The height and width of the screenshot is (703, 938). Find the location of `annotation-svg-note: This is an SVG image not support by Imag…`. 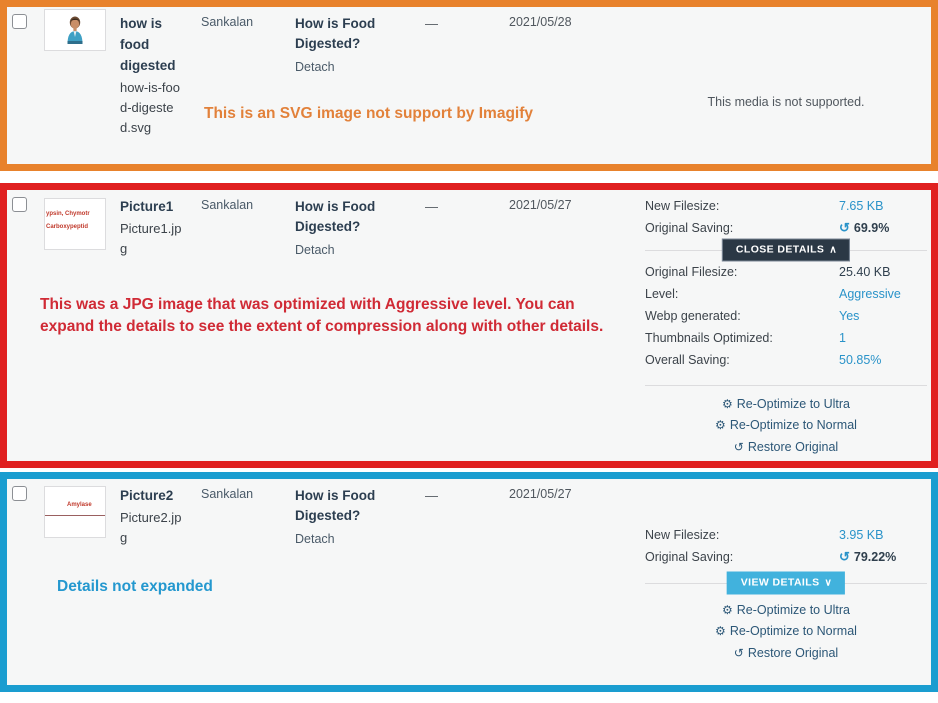

annotation-svg-note: This is an SVG image not support by Imag… is located at coordinates (368, 113).